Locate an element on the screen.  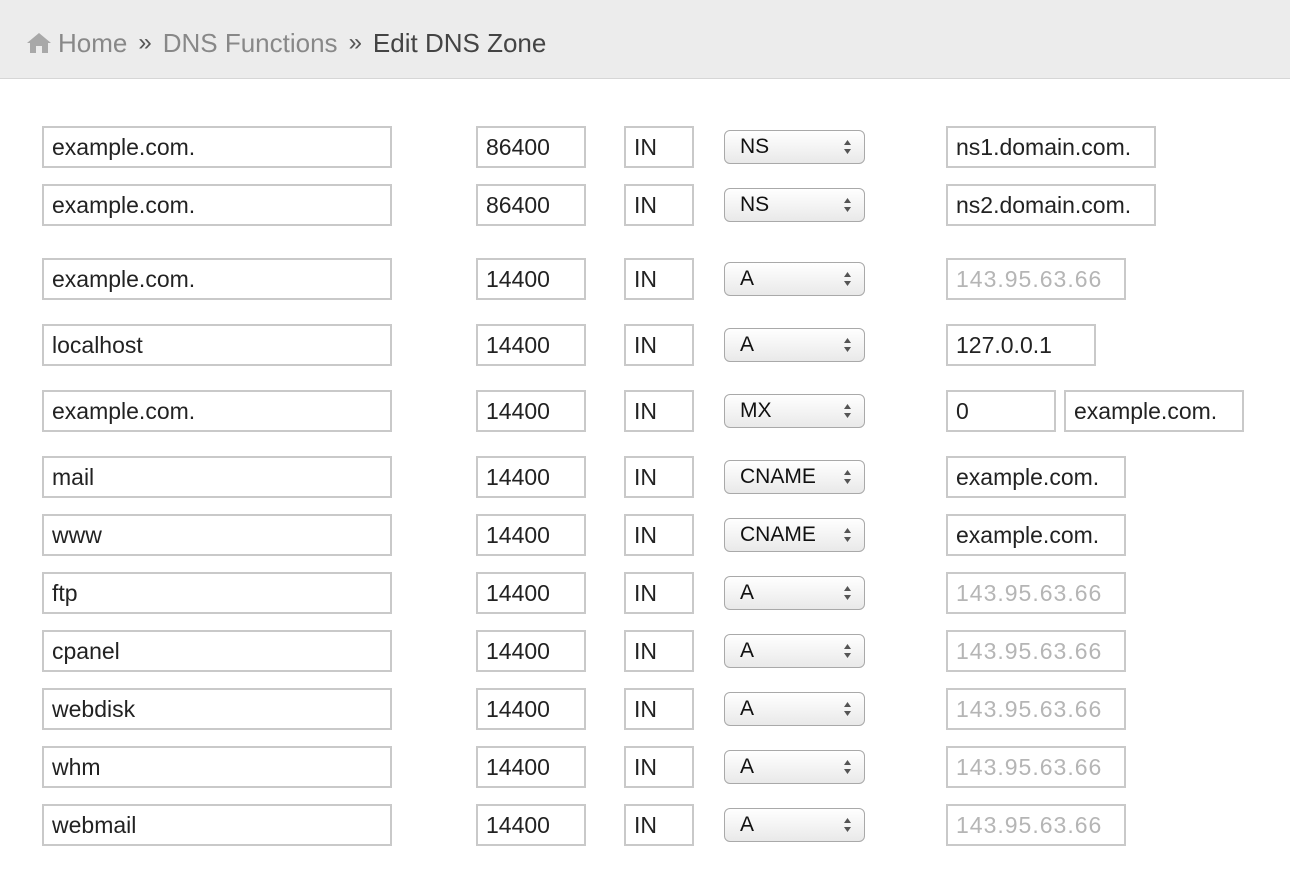
zone-record-row: www 14400 IN CNAME example.com. is located at coordinates (645, 535).